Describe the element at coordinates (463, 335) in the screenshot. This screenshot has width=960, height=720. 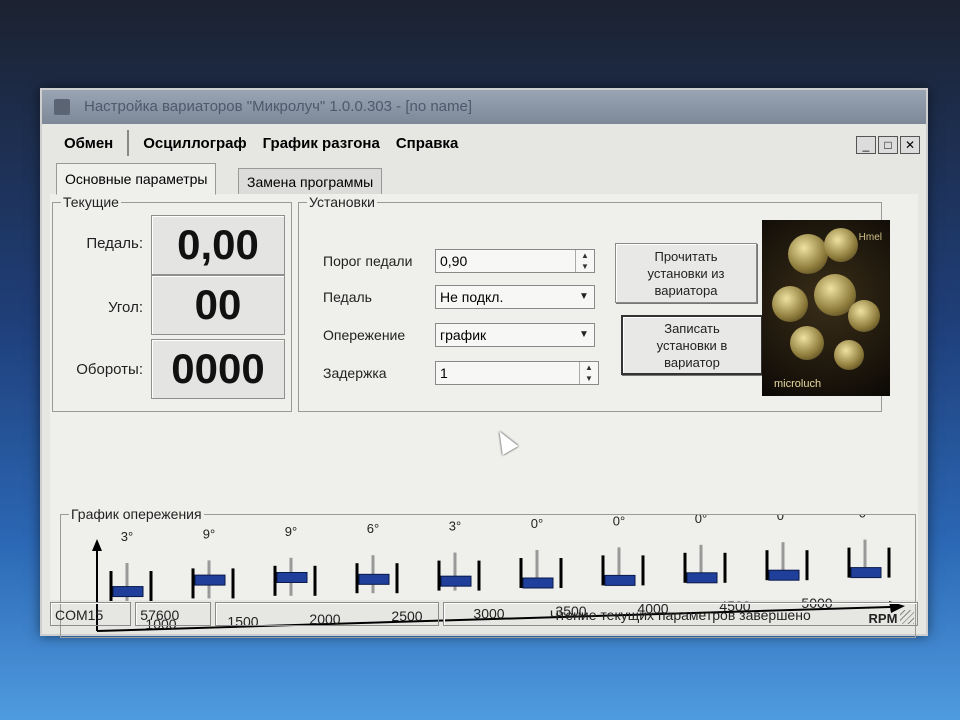
I see `advance-value: график` at that location.